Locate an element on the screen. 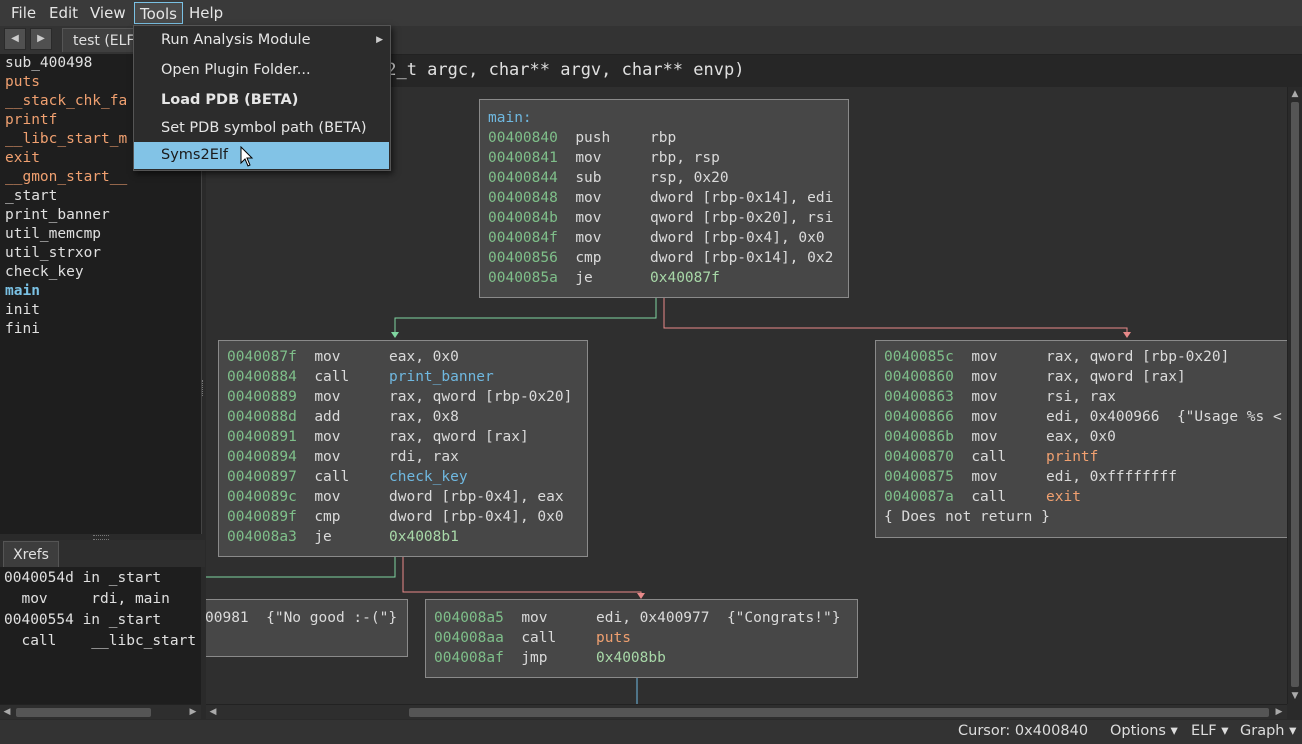 This screenshot has width=1302, height=744. call-target: print_banner is located at coordinates (441, 377).